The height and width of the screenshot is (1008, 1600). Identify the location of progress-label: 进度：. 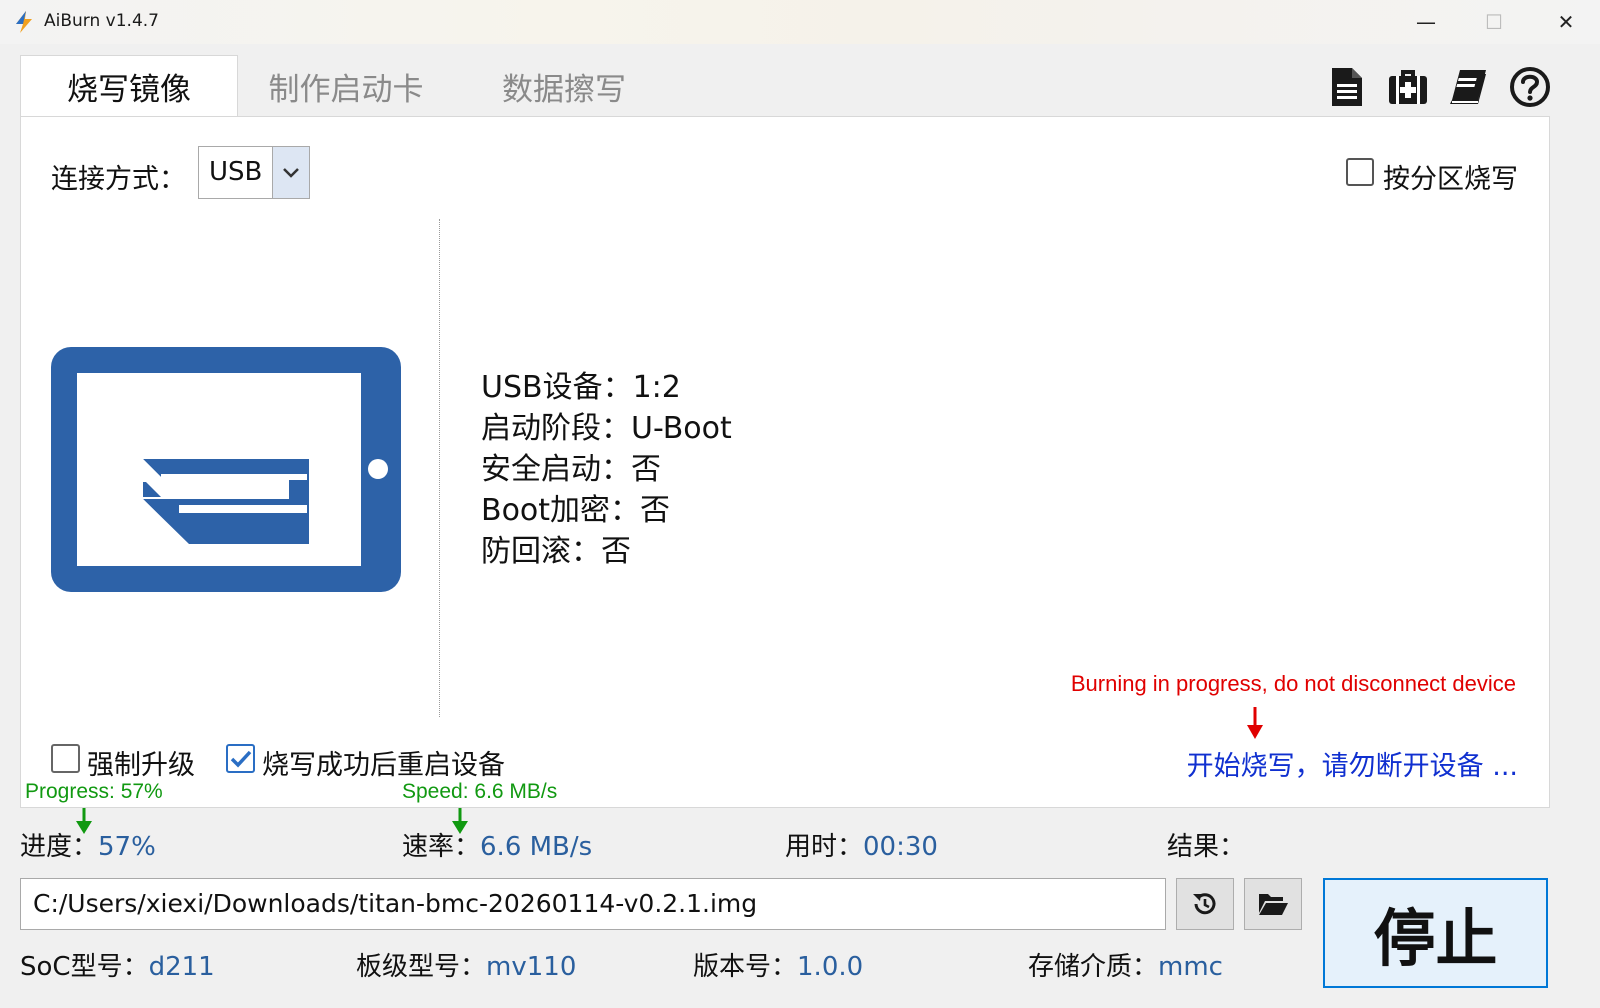
(59, 847).